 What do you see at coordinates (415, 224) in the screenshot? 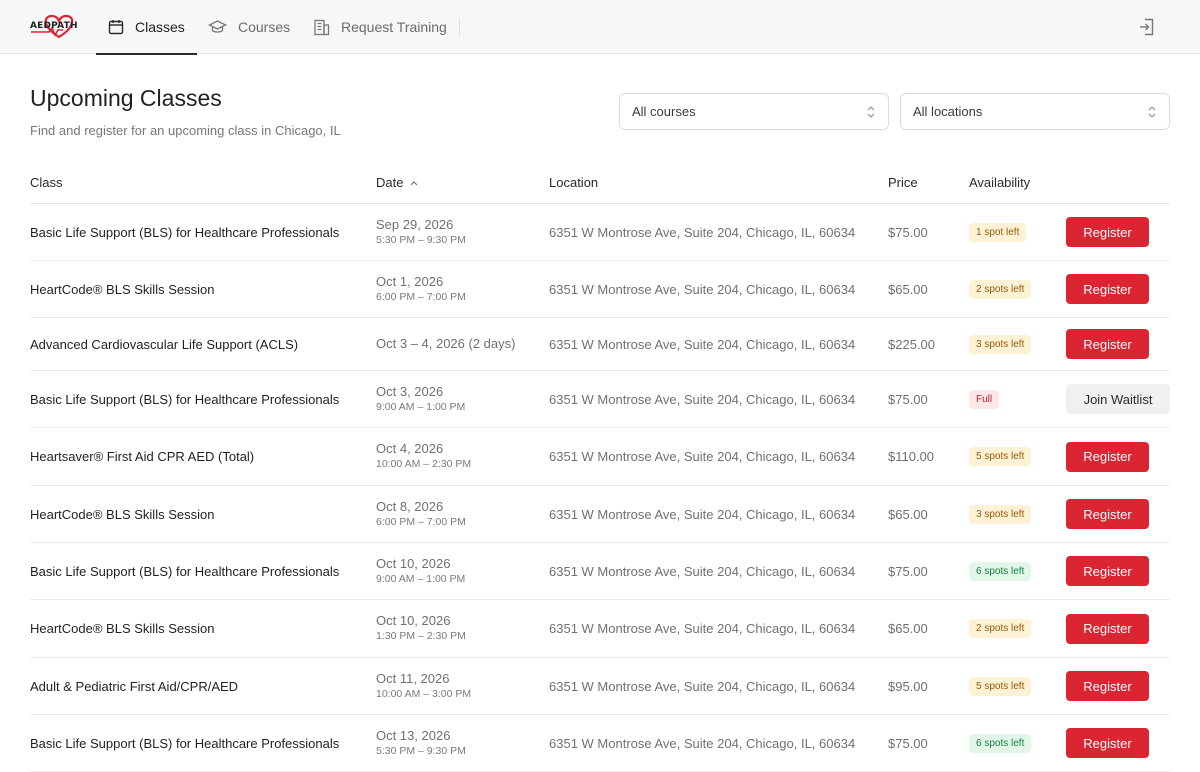
I see `class-date: Sep 29, 2026` at bounding box center [415, 224].